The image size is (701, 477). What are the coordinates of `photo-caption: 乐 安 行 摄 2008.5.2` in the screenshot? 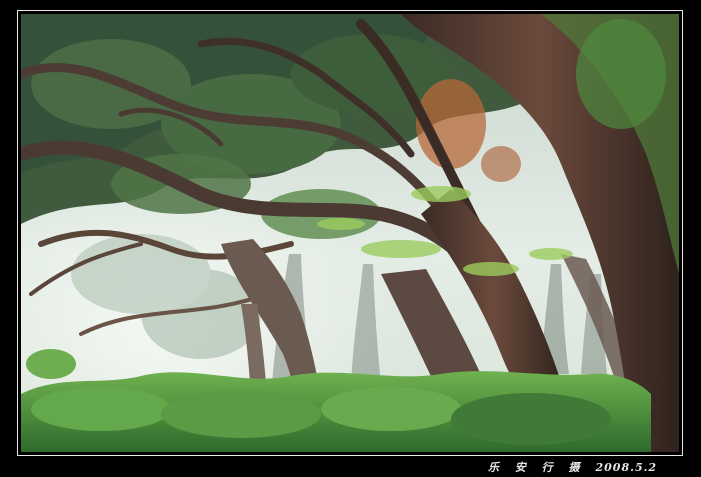 It's located at (572, 467).